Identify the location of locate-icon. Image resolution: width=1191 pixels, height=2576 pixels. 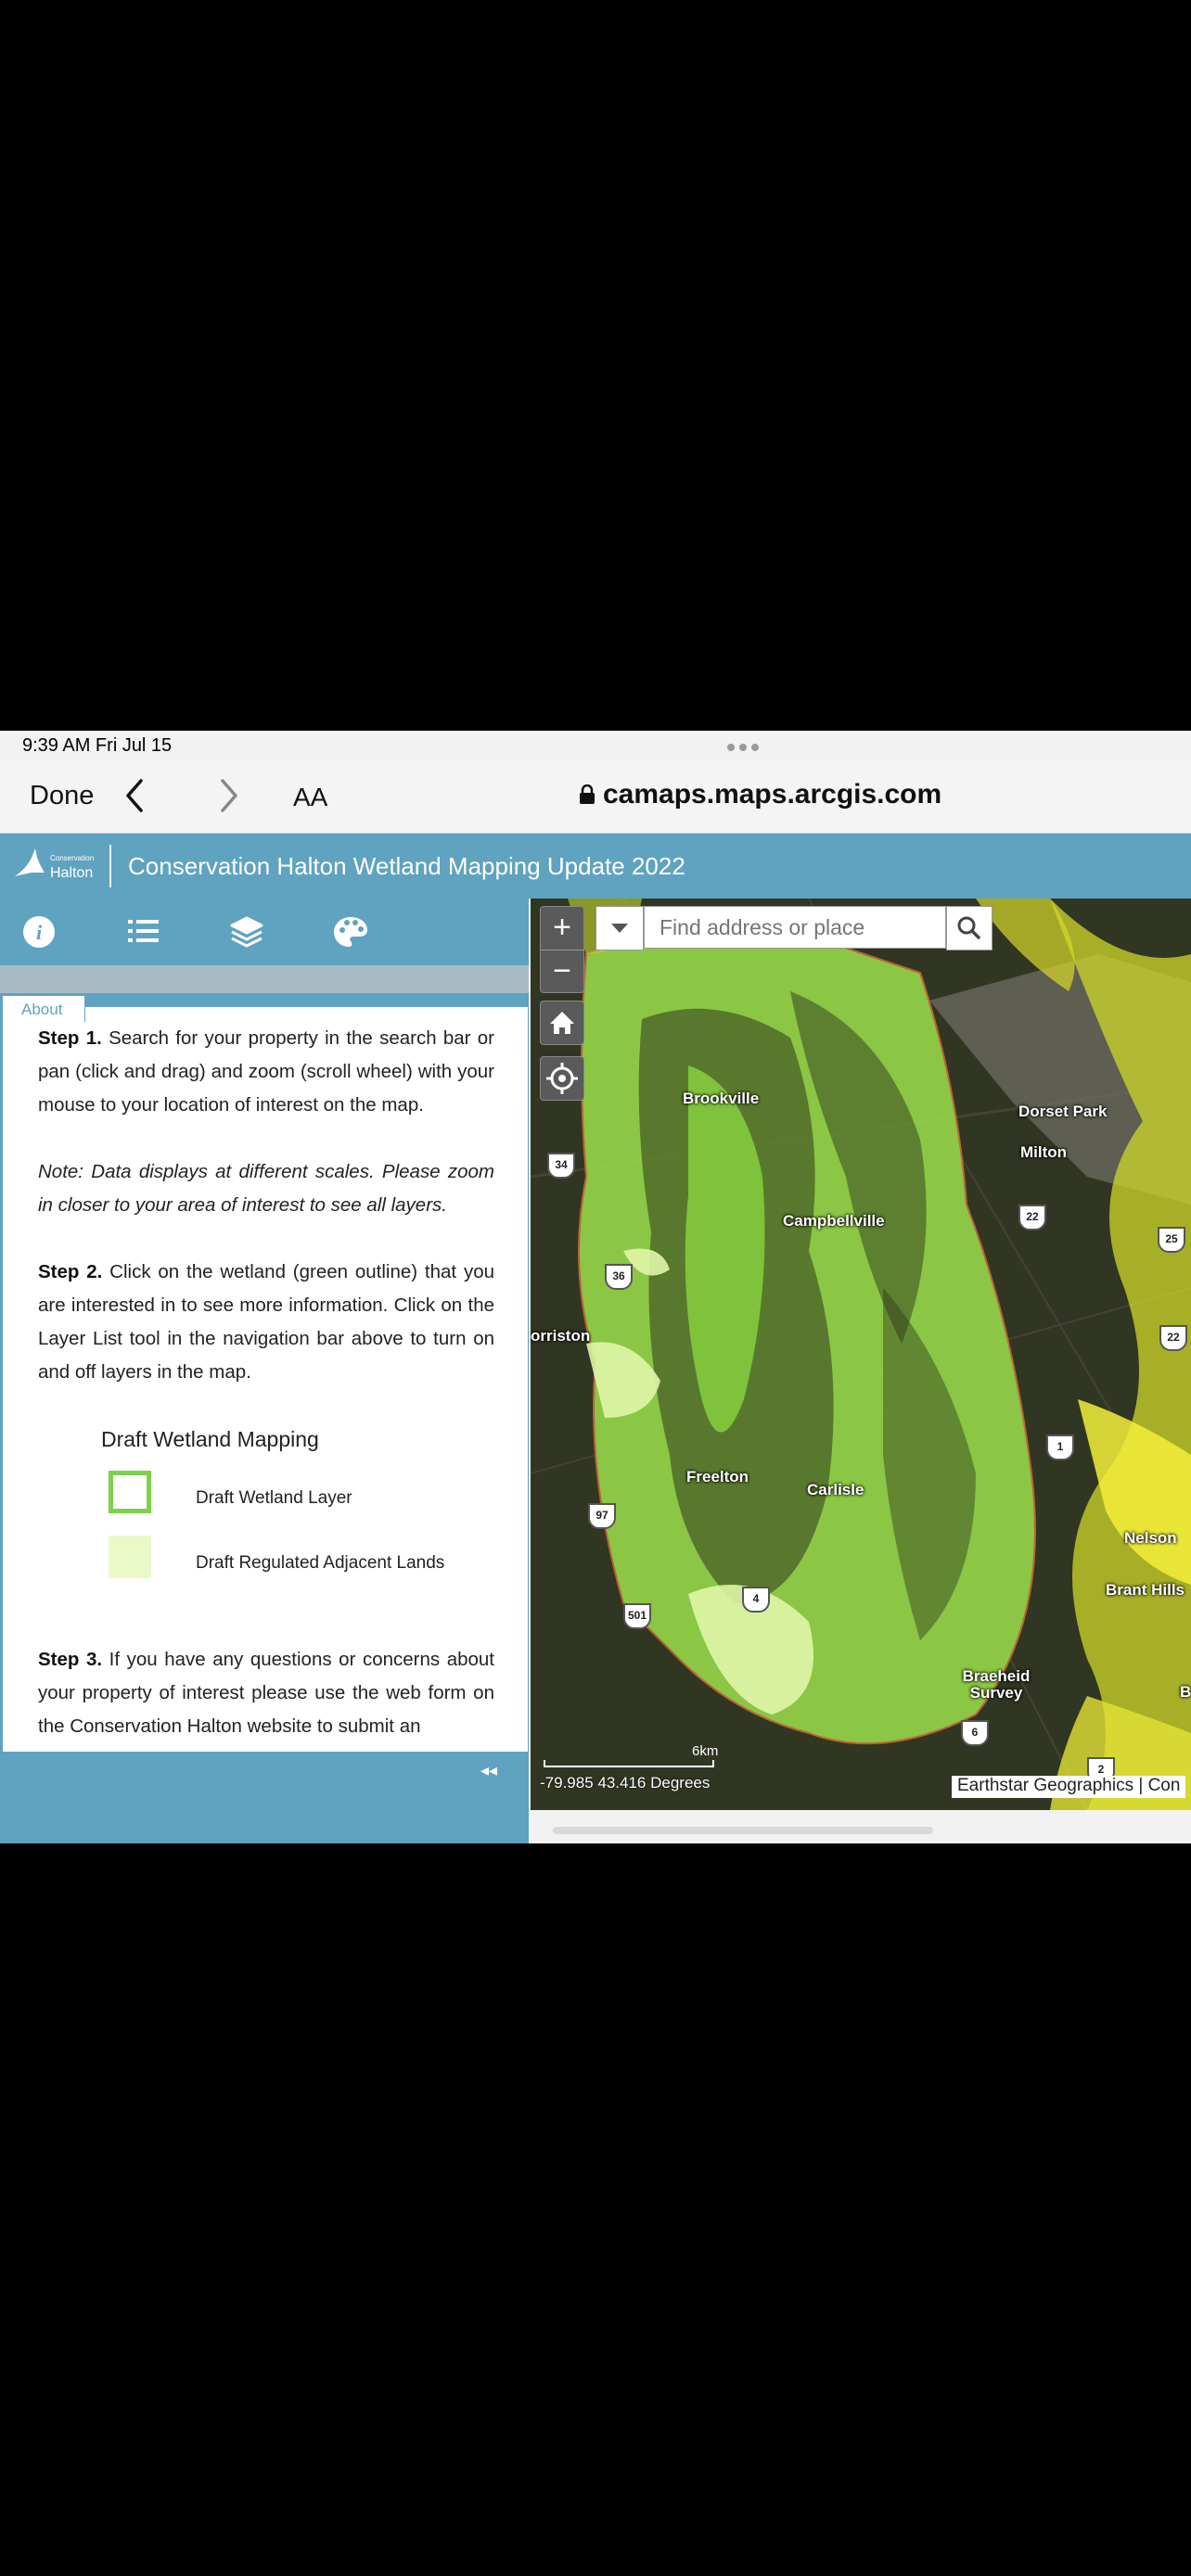
(562, 1078).